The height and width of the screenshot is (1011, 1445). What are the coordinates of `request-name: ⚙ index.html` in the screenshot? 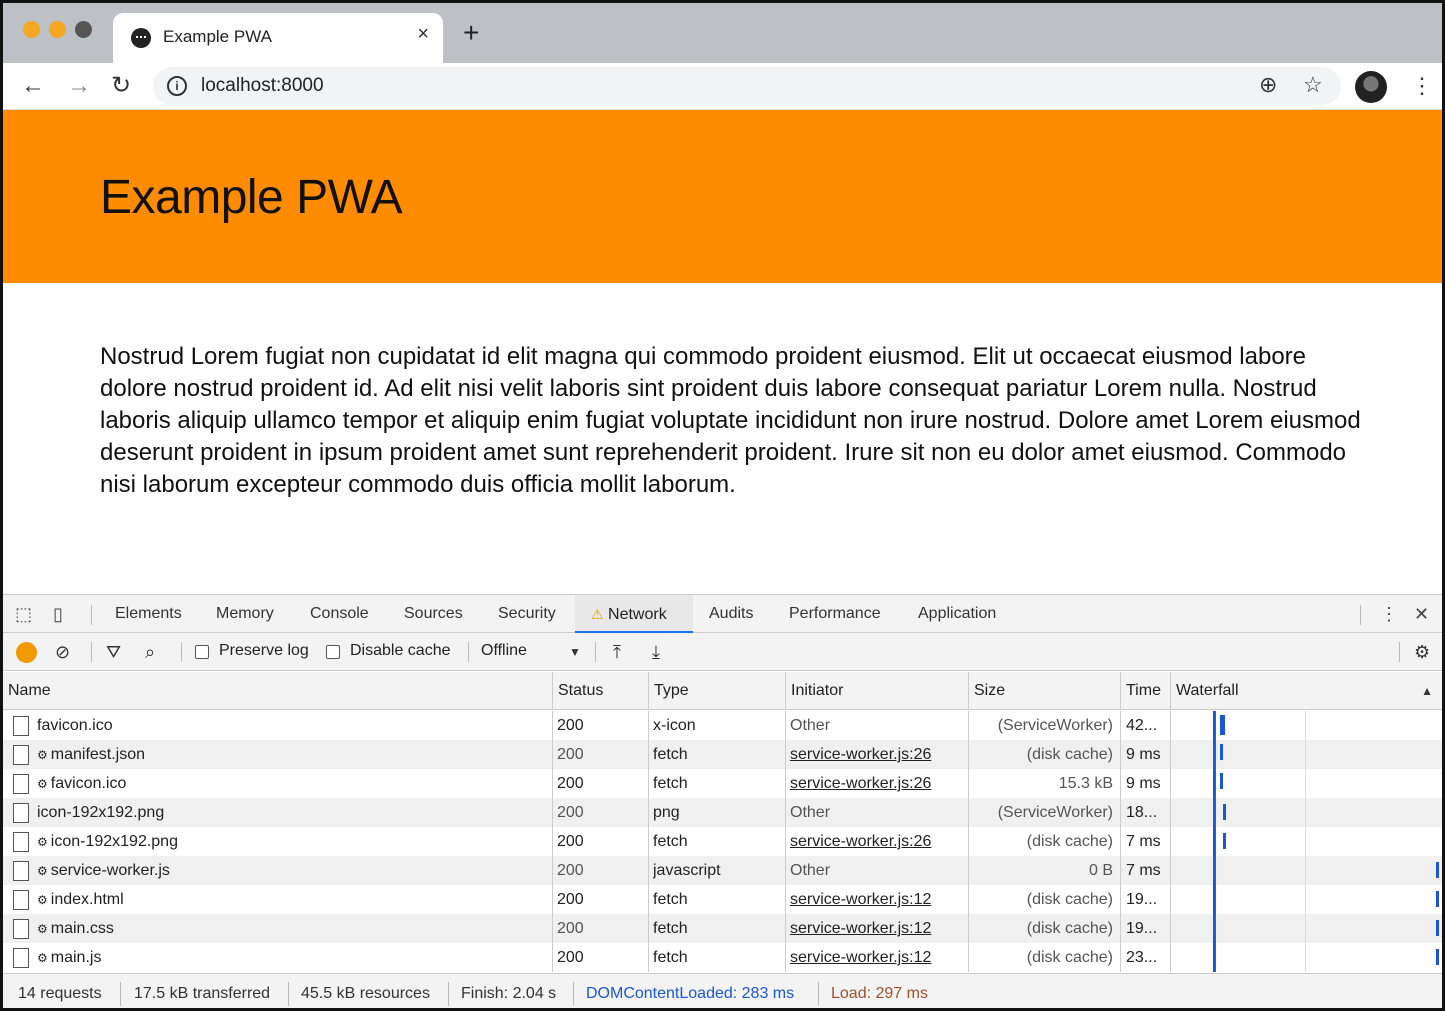 It's located at (292, 899).